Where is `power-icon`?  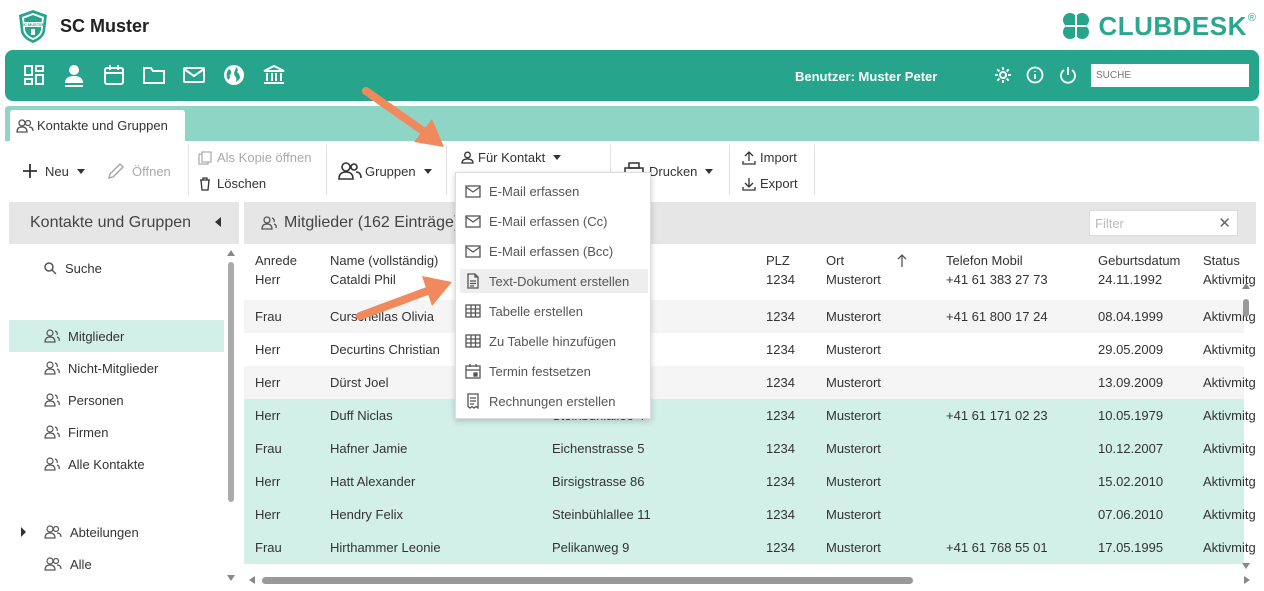
power-icon is located at coordinates (1068, 75).